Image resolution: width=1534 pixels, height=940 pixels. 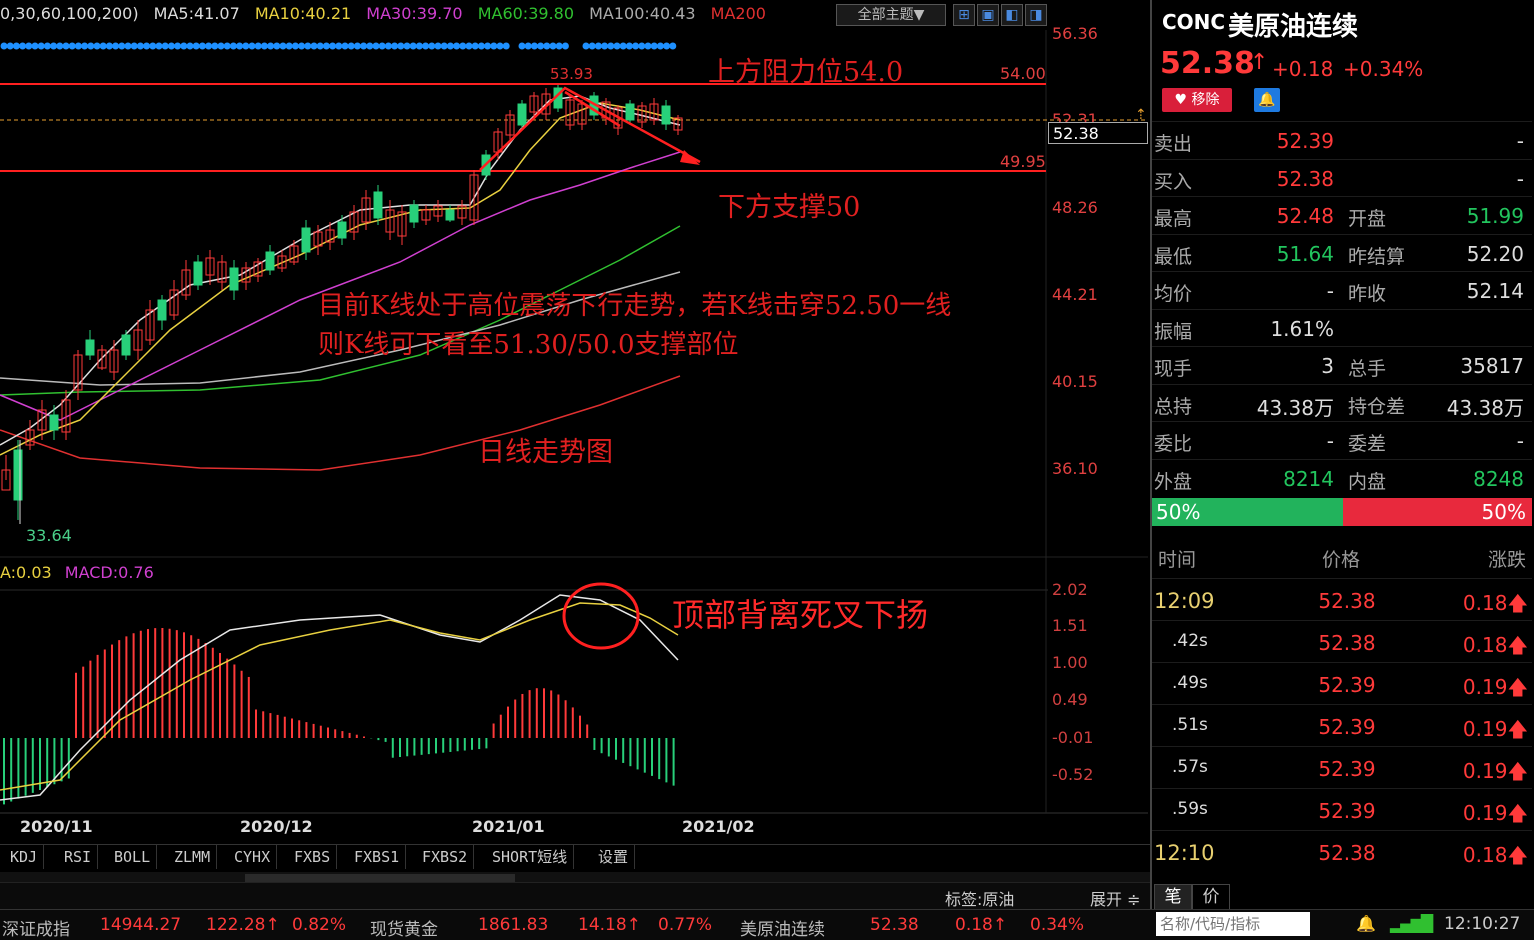 I want to click on tick-row: .49s 52.39 0.19🡅, so click(x=1342, y=683).